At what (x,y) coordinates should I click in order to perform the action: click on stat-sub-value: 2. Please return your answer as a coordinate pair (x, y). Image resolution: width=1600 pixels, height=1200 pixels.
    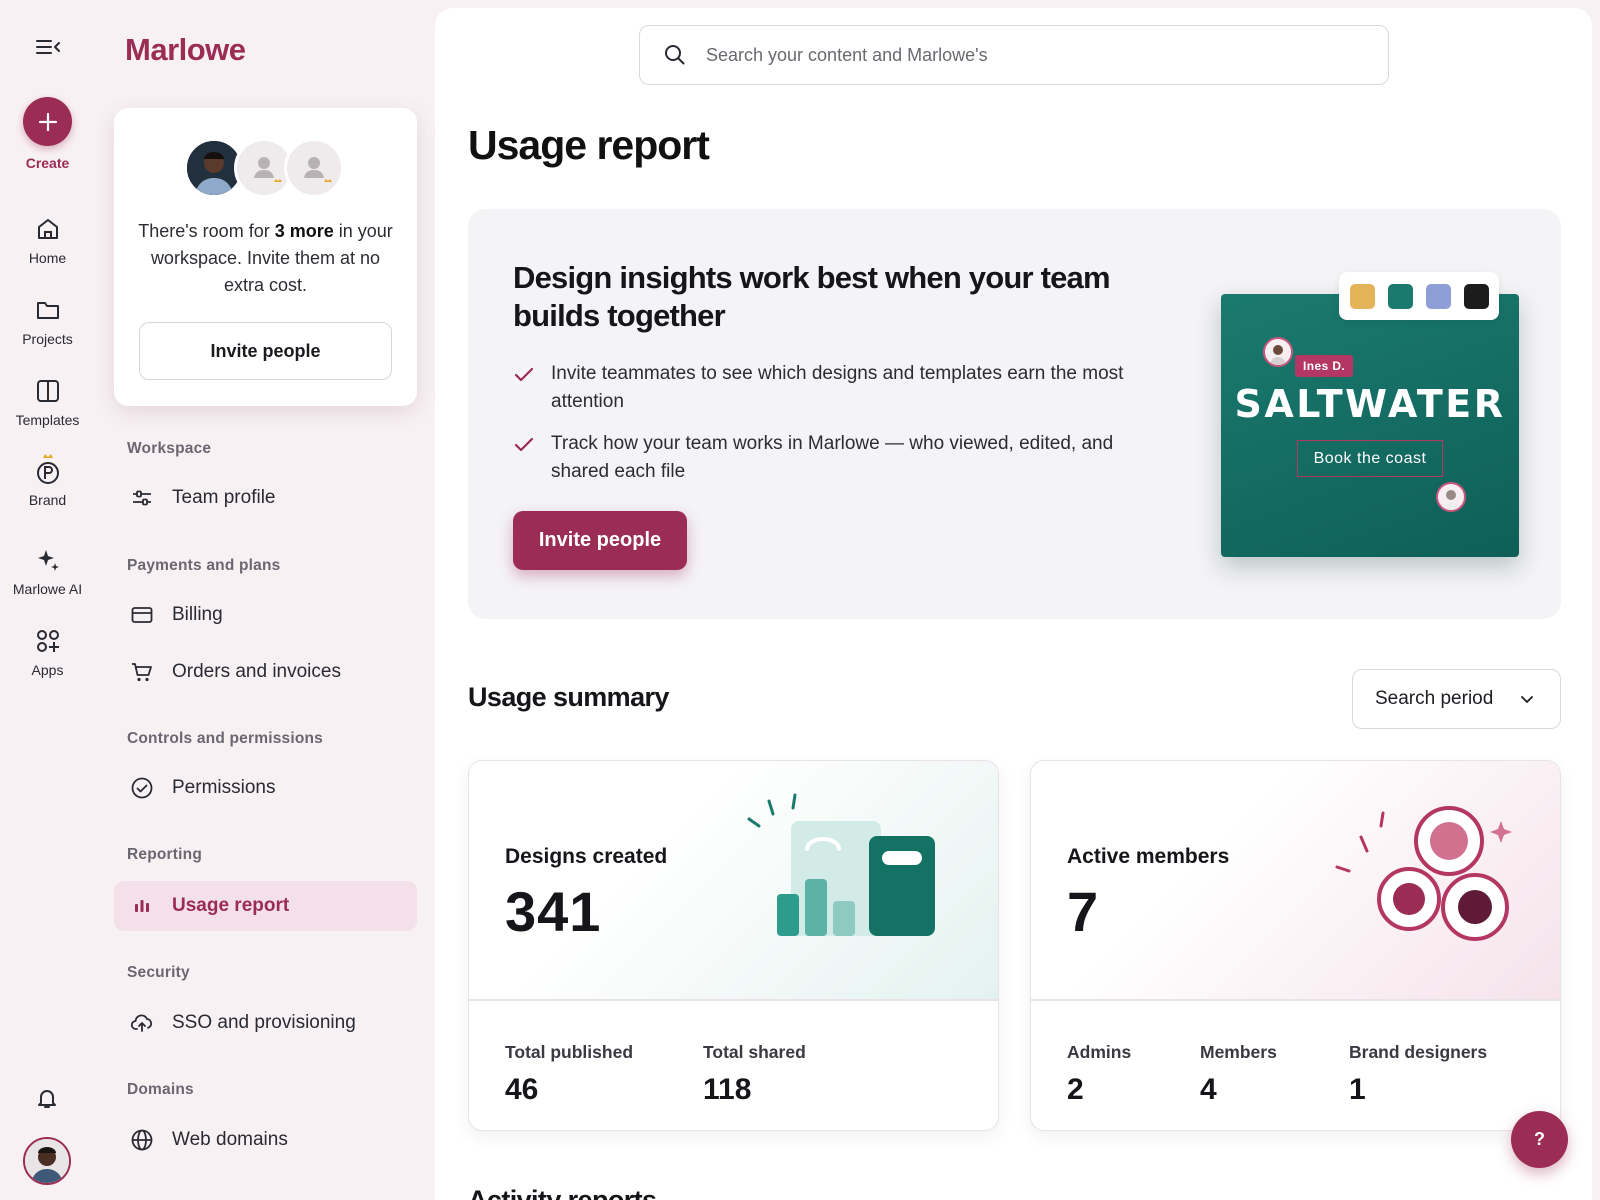
    Looking at the image, I should click on (1075, 1089).